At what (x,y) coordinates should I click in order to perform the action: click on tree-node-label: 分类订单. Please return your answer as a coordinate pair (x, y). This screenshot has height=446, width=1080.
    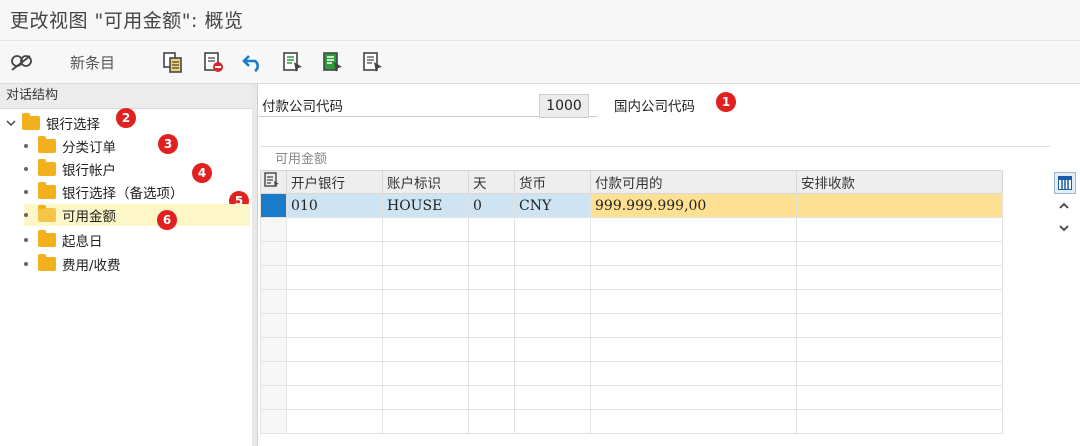
    Looking at the image, I should click on (89, 148).